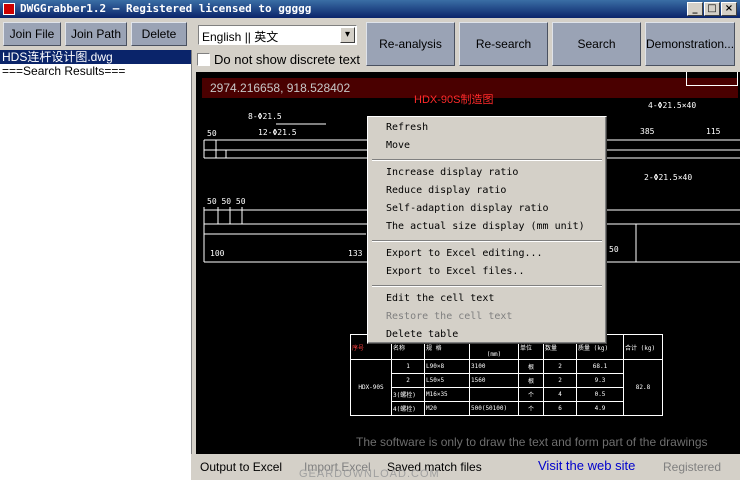 The width and height of the screenshot is (740, 480). I want to click on table-cell: HDX-90S, so click(371, 387).